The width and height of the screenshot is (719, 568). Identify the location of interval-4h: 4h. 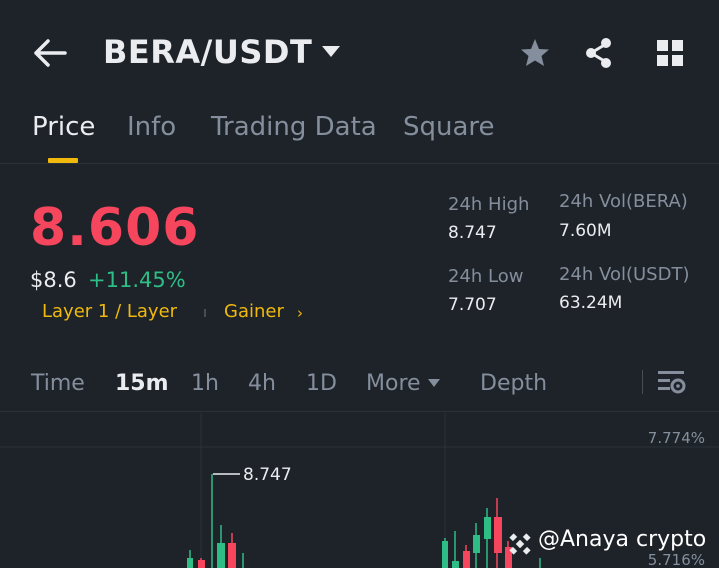
(262, 383).